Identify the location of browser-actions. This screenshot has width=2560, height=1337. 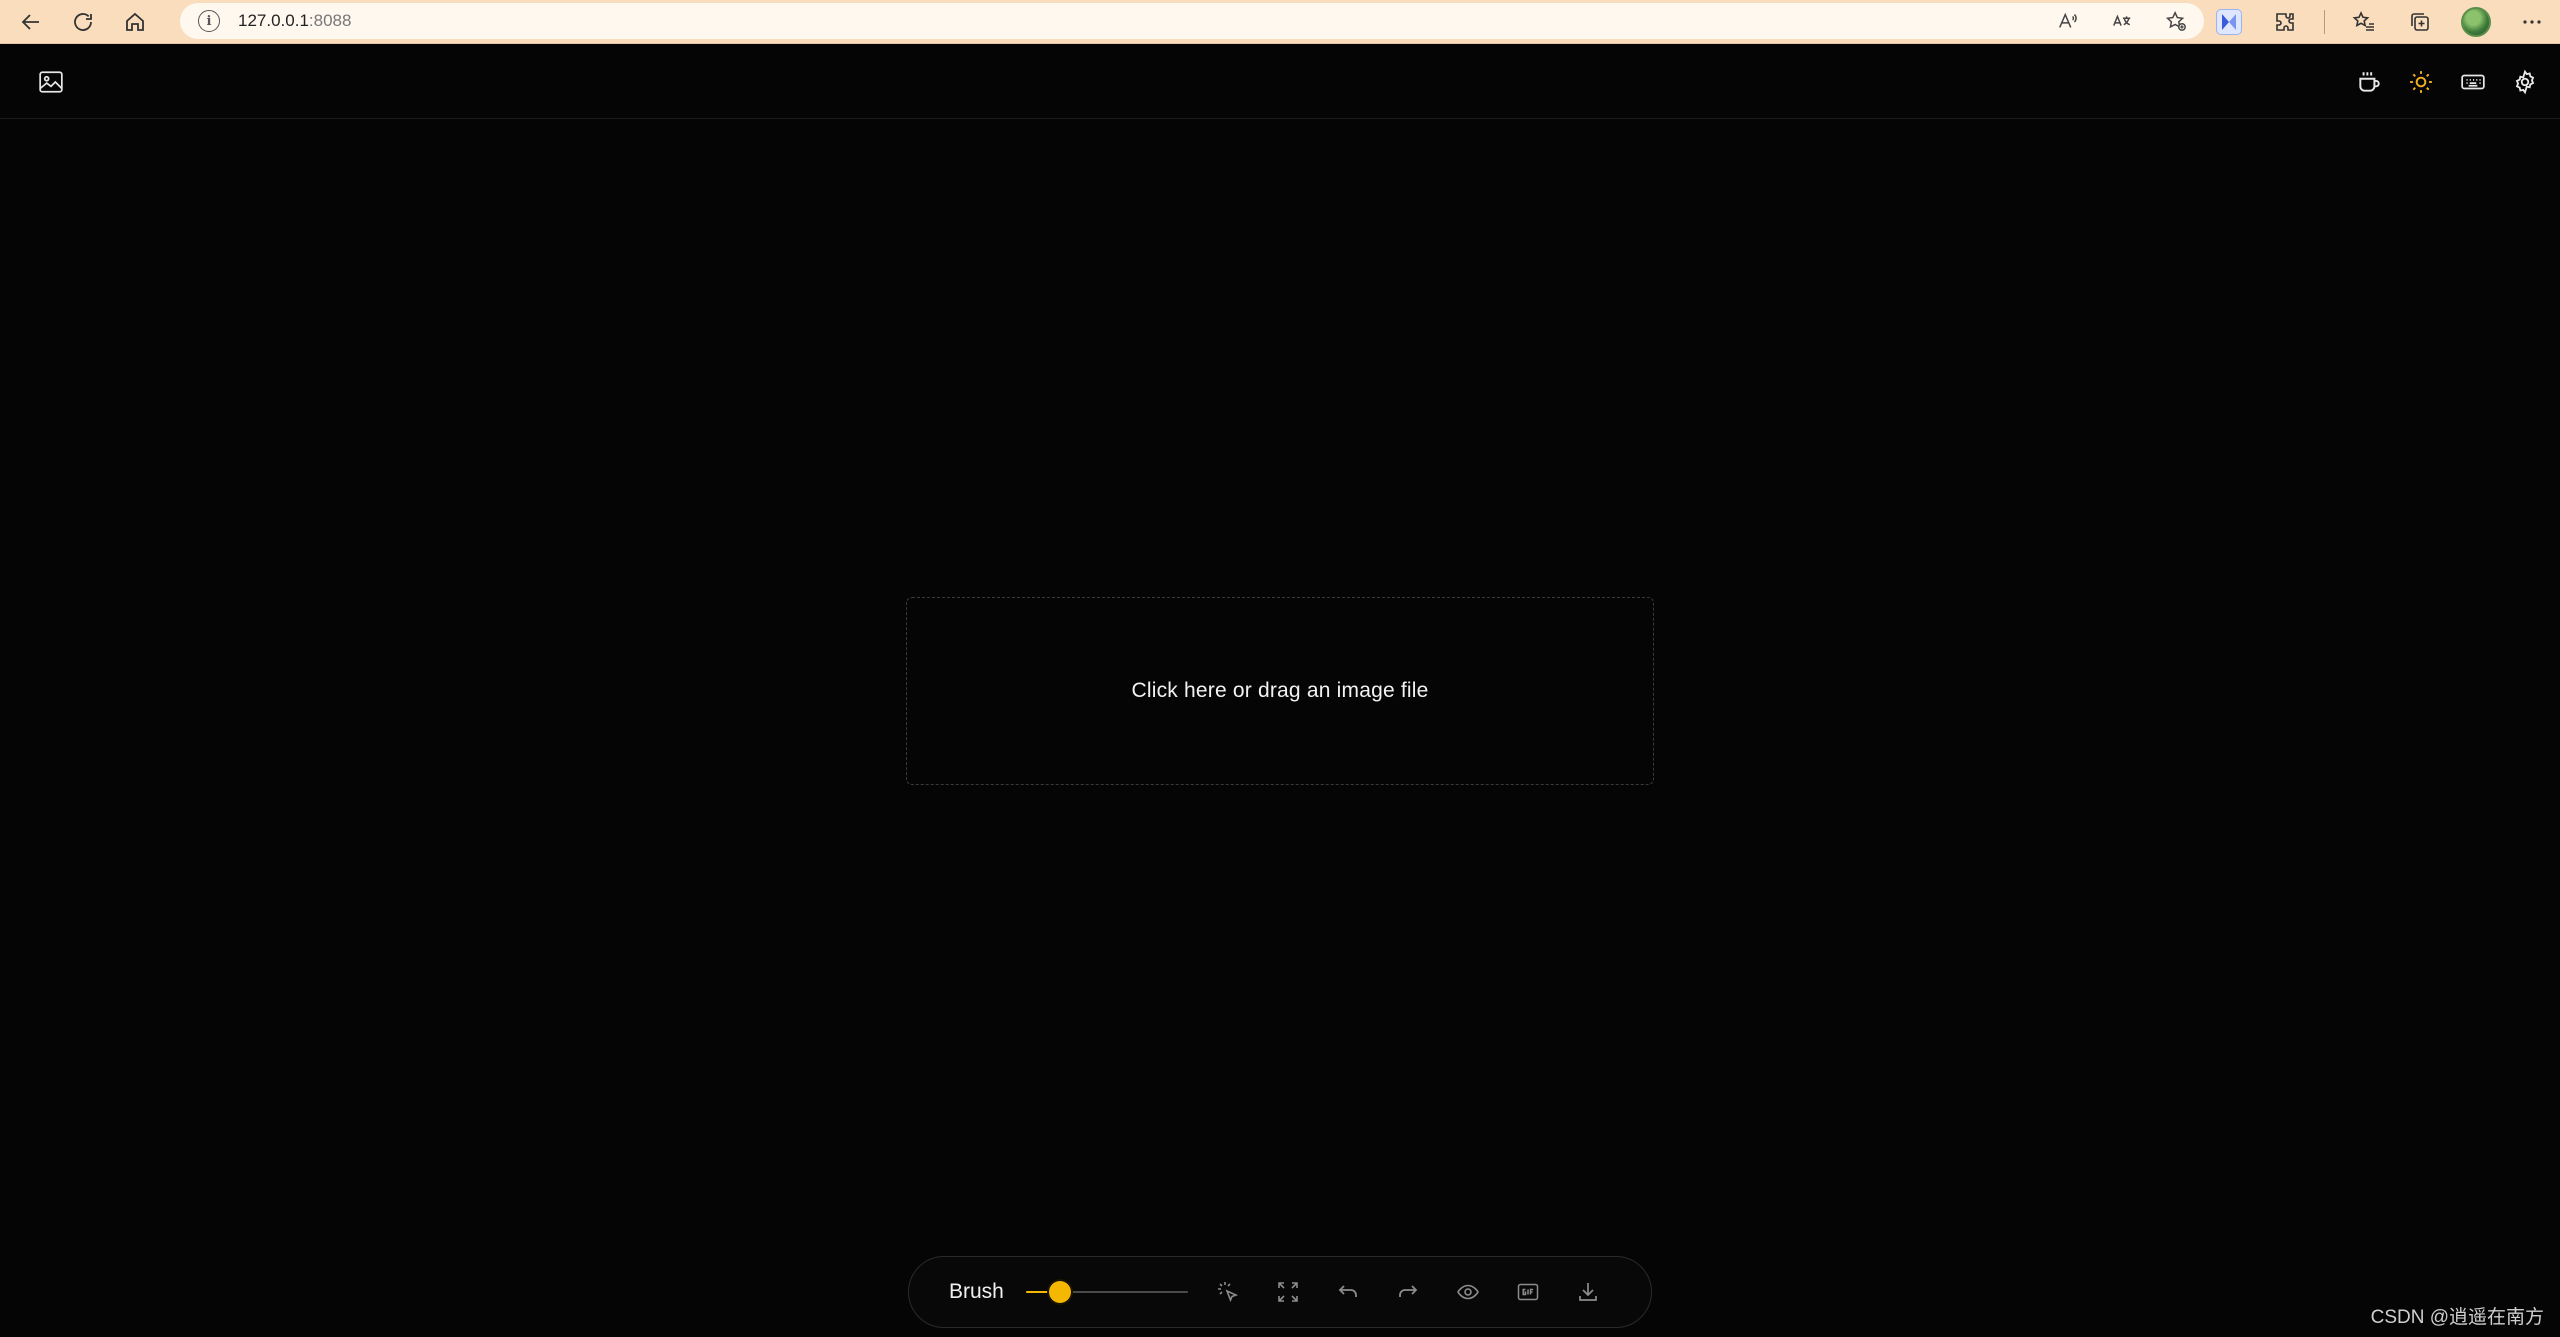
(2380, 22).